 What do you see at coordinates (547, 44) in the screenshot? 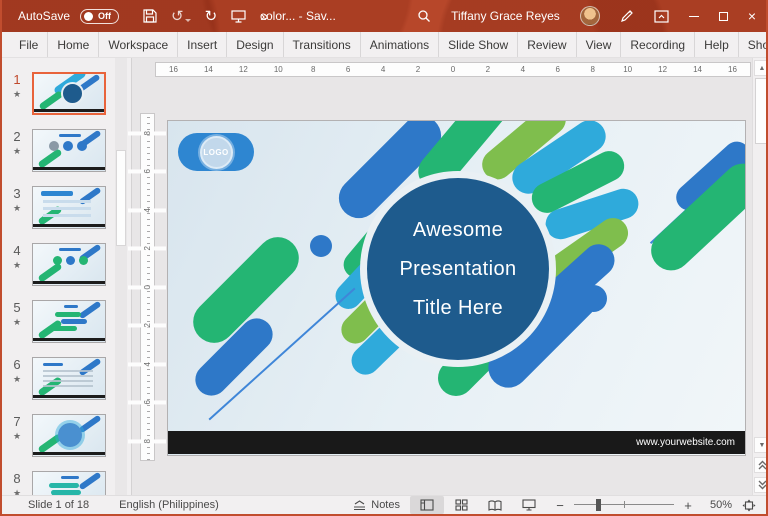
I see `ribbon-tab: Review` at bounding box center [547, 44].